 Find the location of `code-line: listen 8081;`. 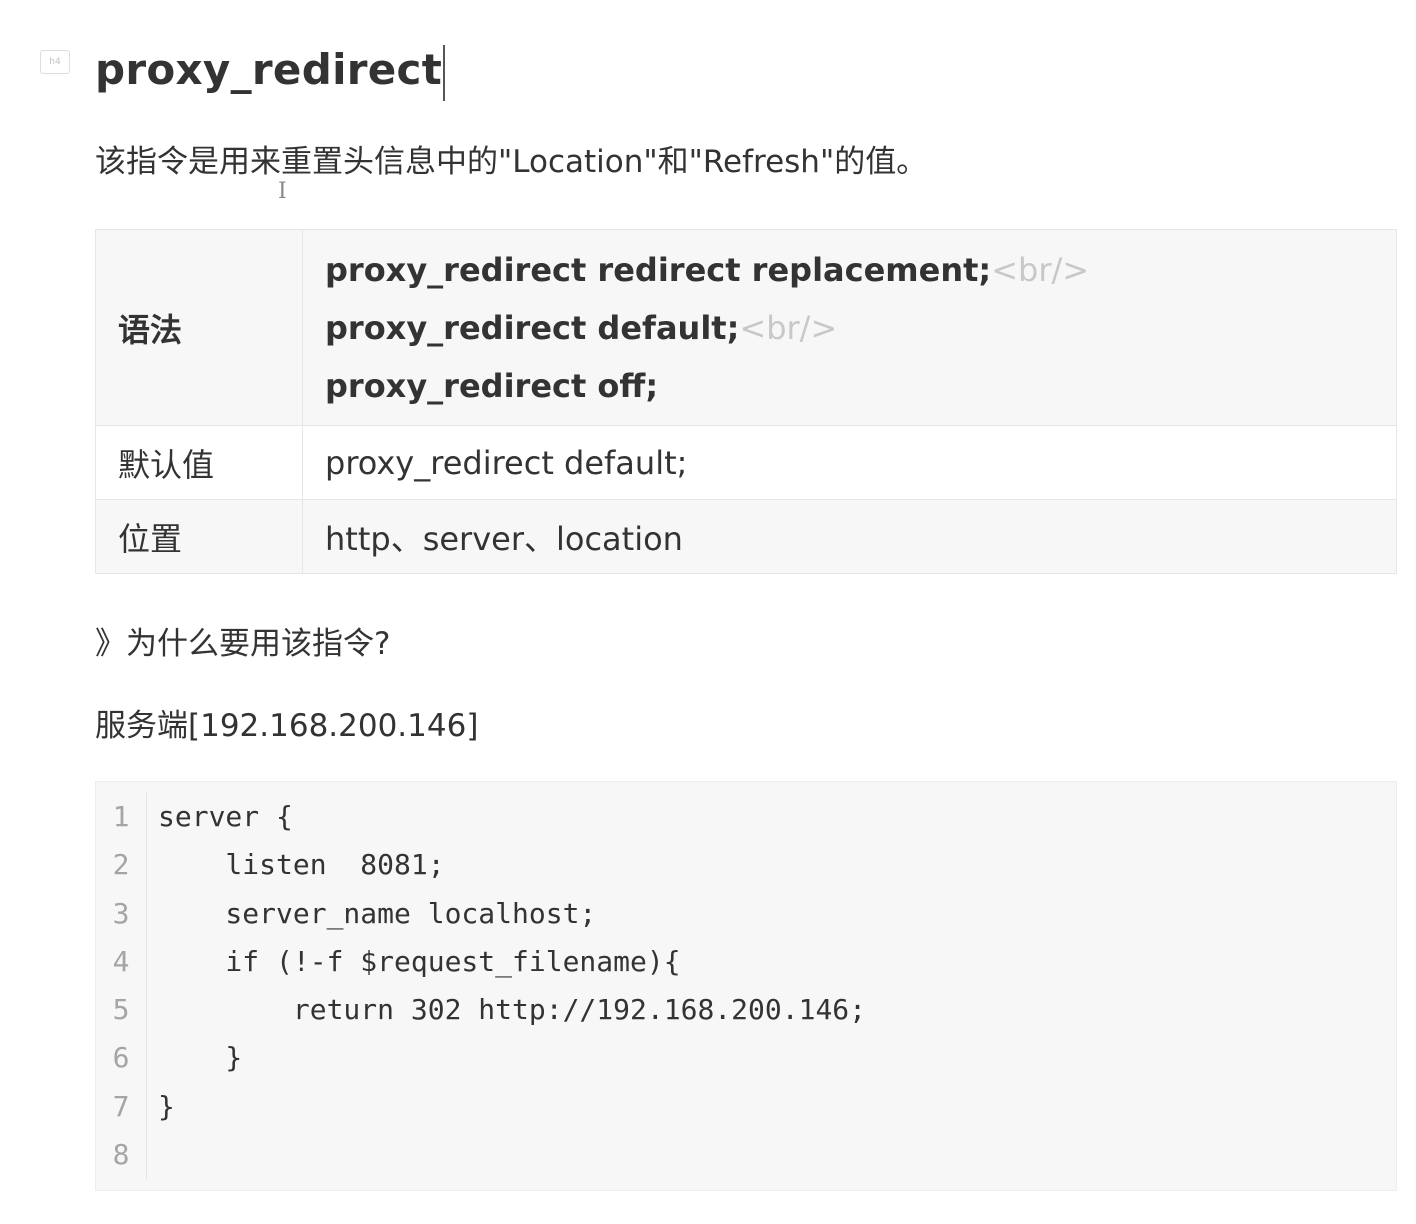

code-line: listen 8081; is located at coordinates (301, 865).